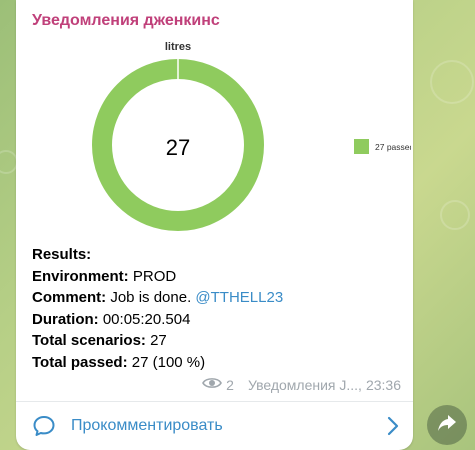 This screenshot has width=475, height=450. Describe the element at coordinates (151, 297) in the screenshot. I see `comment-value: Job is done.` at that location.